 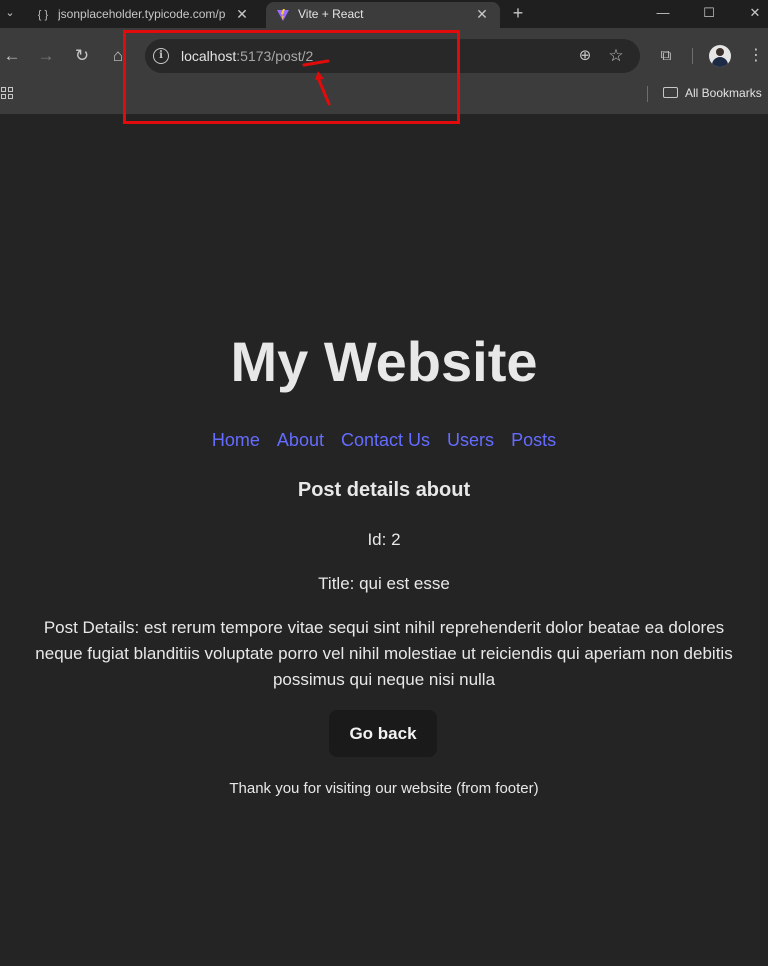 What do you see at coordinates (709, 14) in the screenshot?
I see `maximize-icon: ☐` at bounding box center [709, 14].